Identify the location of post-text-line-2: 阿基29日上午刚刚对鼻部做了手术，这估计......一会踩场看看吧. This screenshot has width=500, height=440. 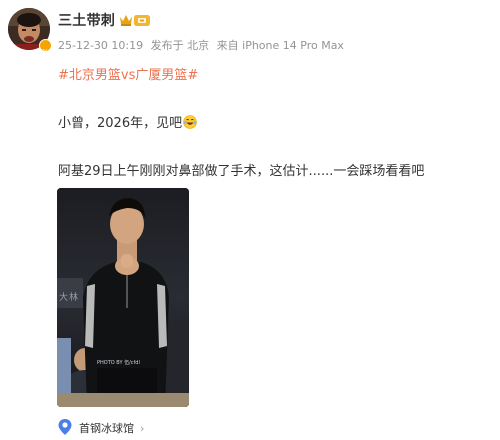
(241, 171).